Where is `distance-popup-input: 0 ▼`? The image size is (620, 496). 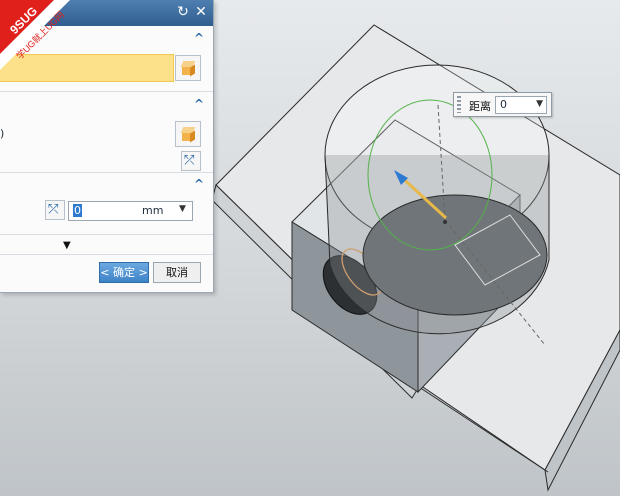 distance-popup-input: 0 ▼ is located at coordinates (521, 105).